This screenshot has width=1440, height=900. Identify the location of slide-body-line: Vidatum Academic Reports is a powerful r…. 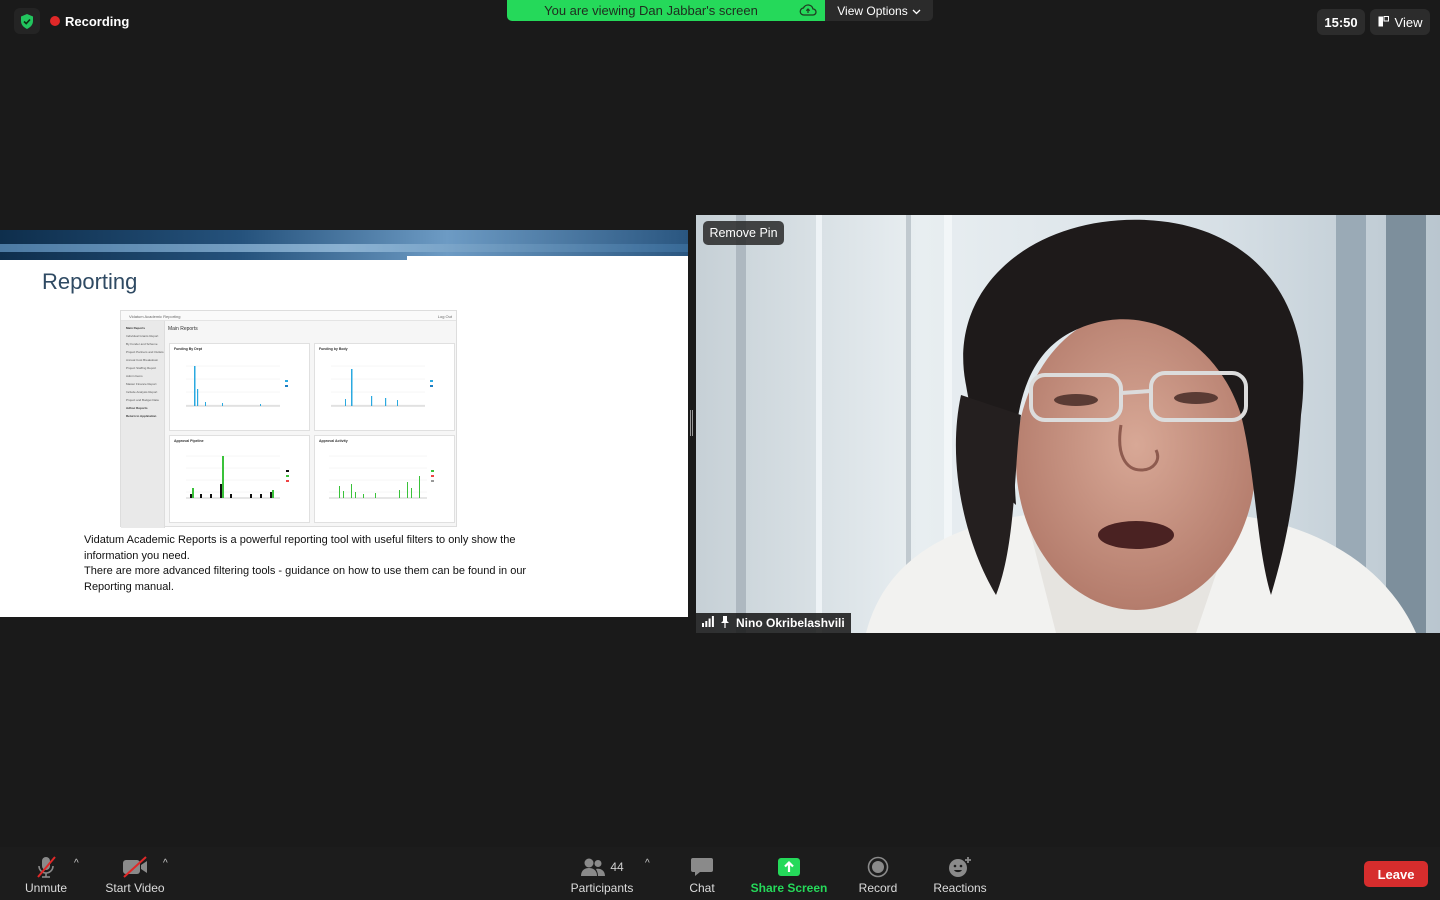
(300, 540).